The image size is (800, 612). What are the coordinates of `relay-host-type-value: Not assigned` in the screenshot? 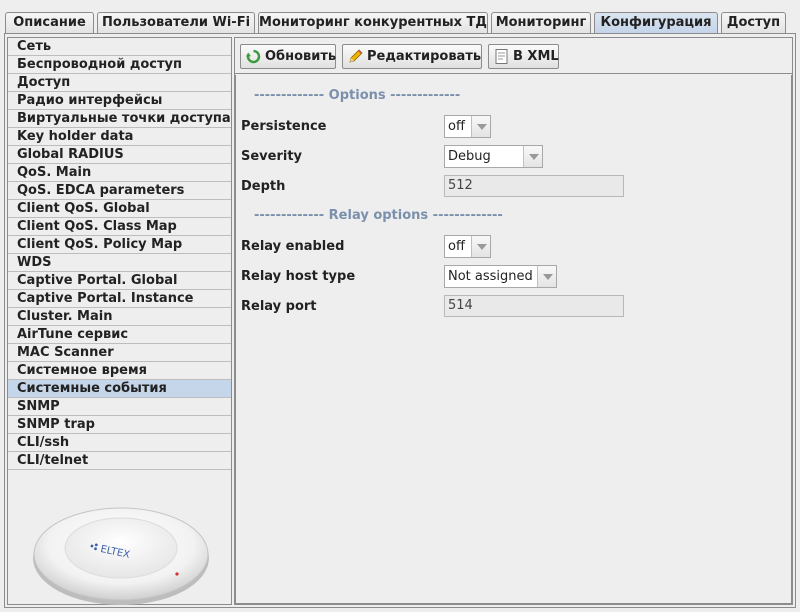 It's located at (490, 276).